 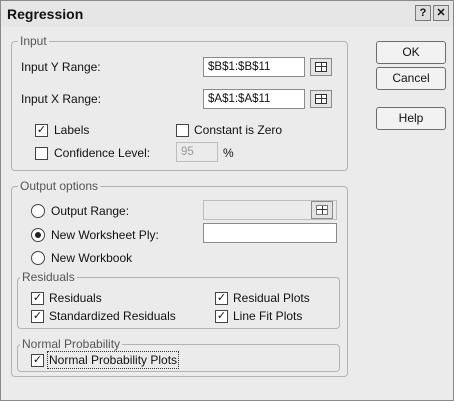 I want to click on input-y-range-label: Input Y Range:, so click(x=61, y=67).